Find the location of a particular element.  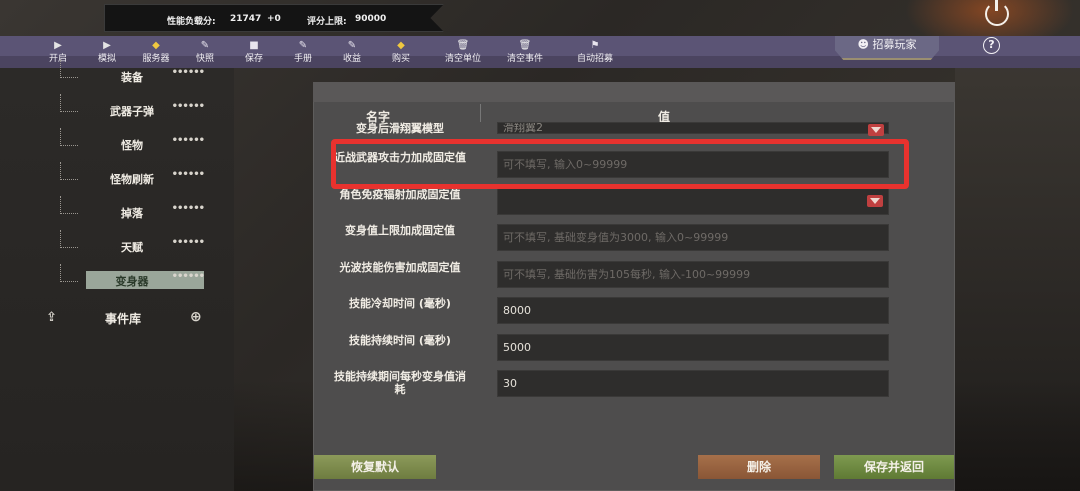

toolbar-label: 手册 is located at coordinates (302, 59).